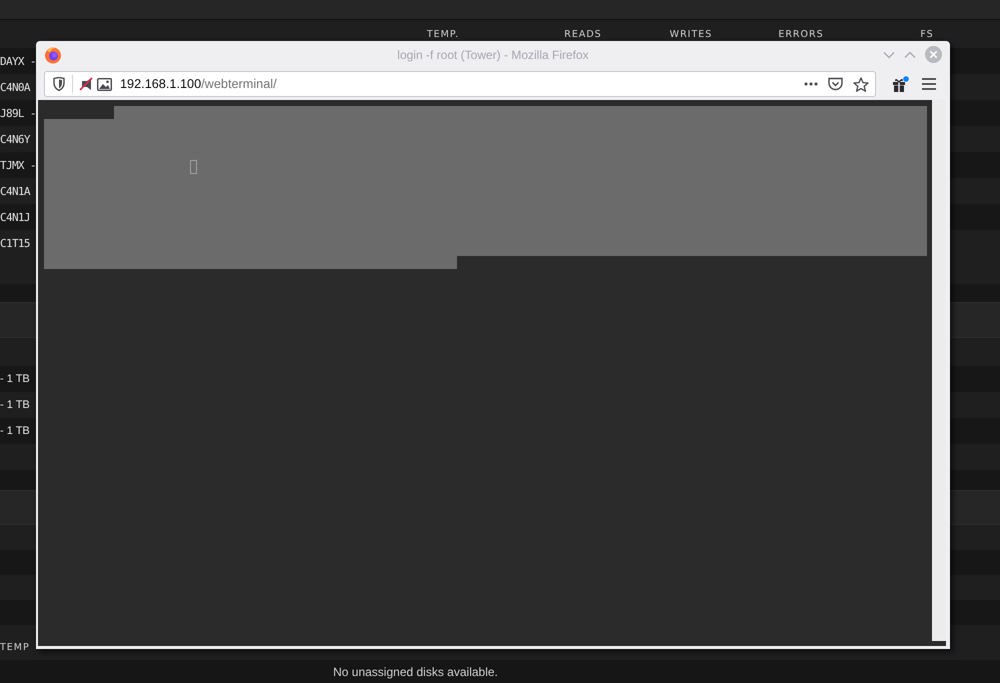 The width and height of the screenshot is (1000, 683). Describe the element at coordinates (691, 34) in the screenshot. I see `column-header: WRITES` at that location.